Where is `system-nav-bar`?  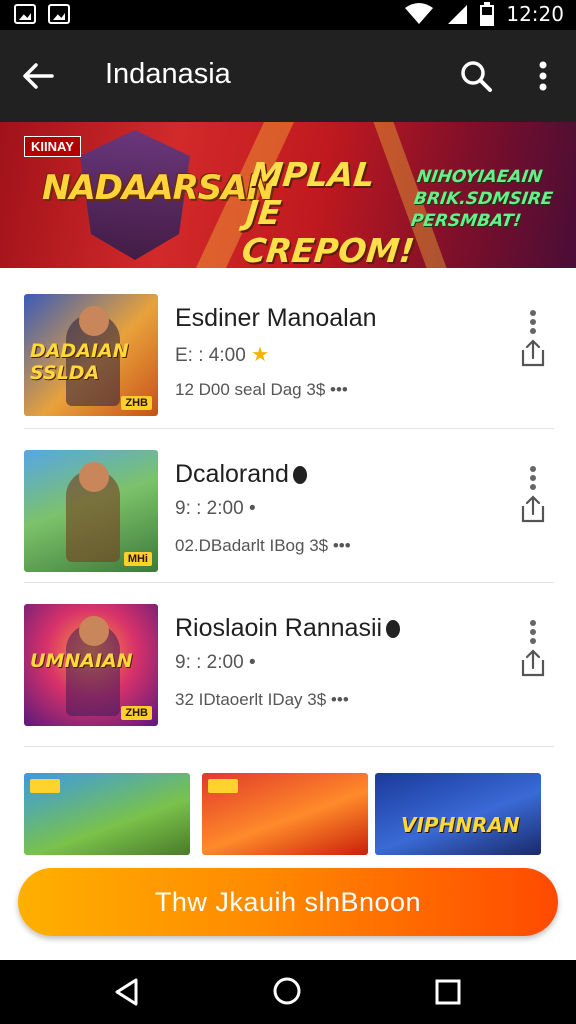 system-nav-bar is located at coordinates (288, 992).